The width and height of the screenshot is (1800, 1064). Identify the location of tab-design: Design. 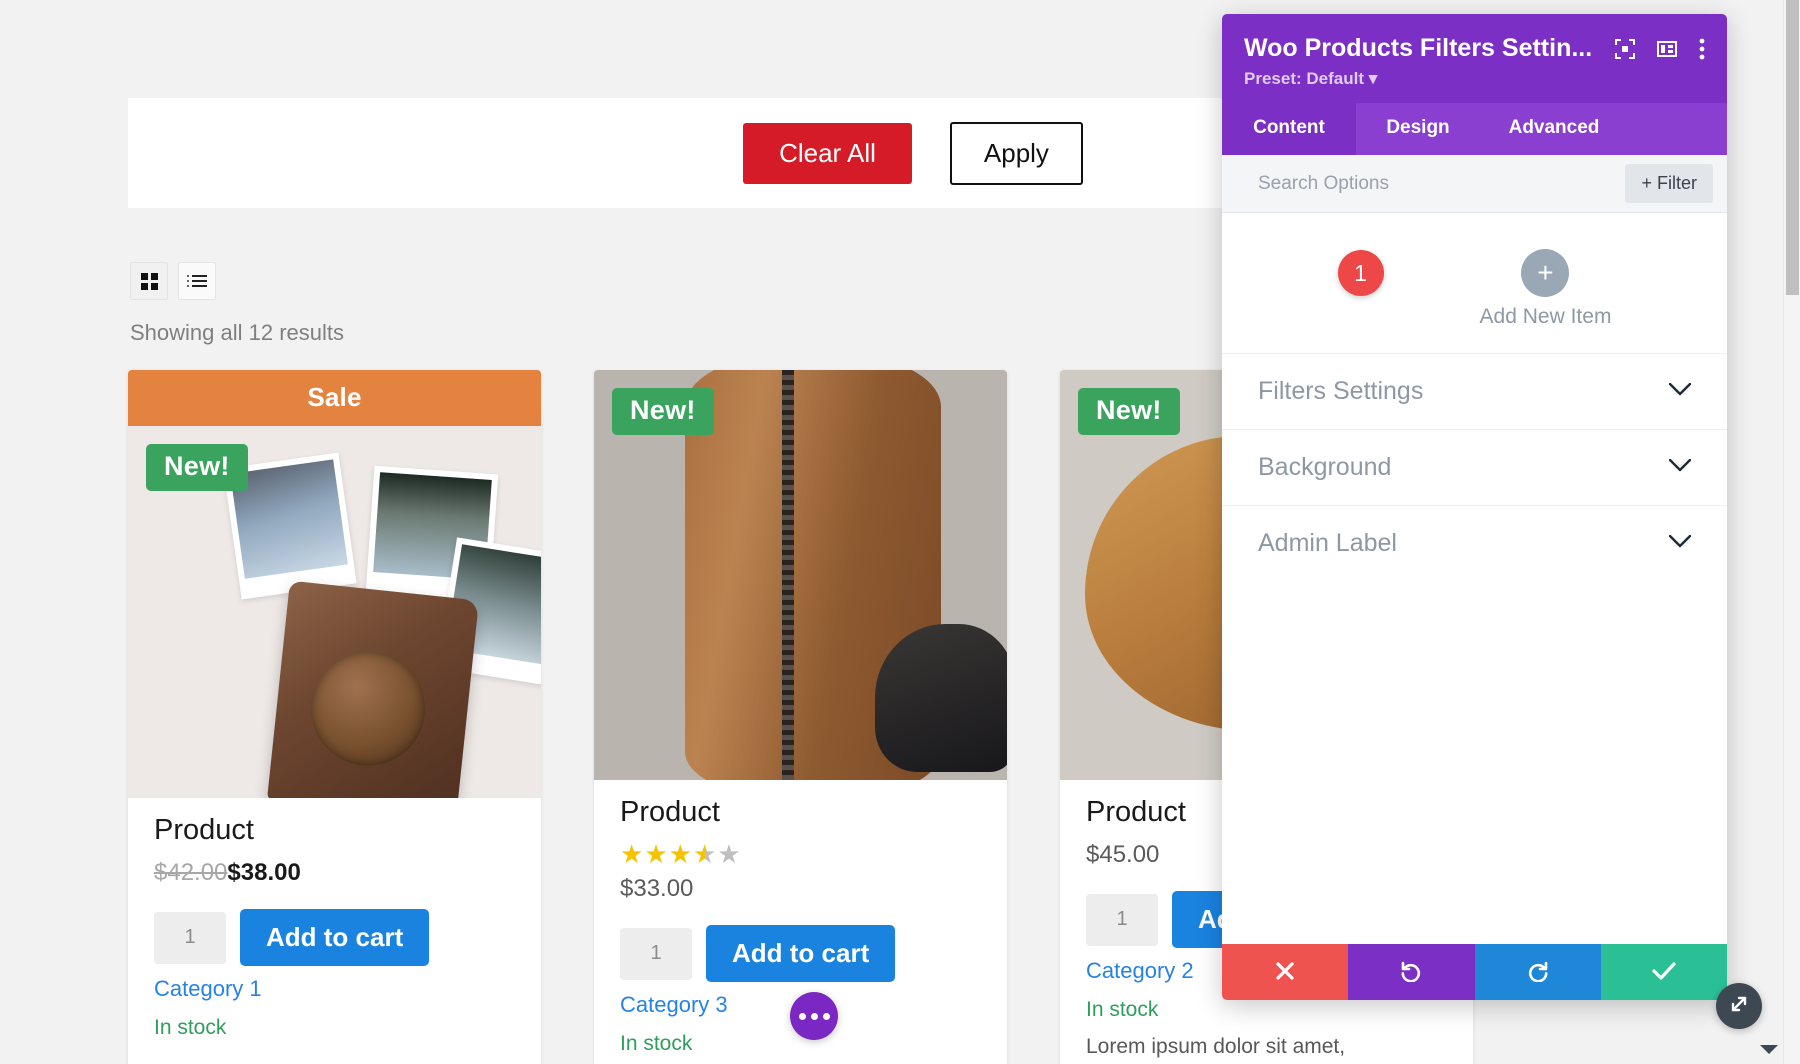
(1418, 129).